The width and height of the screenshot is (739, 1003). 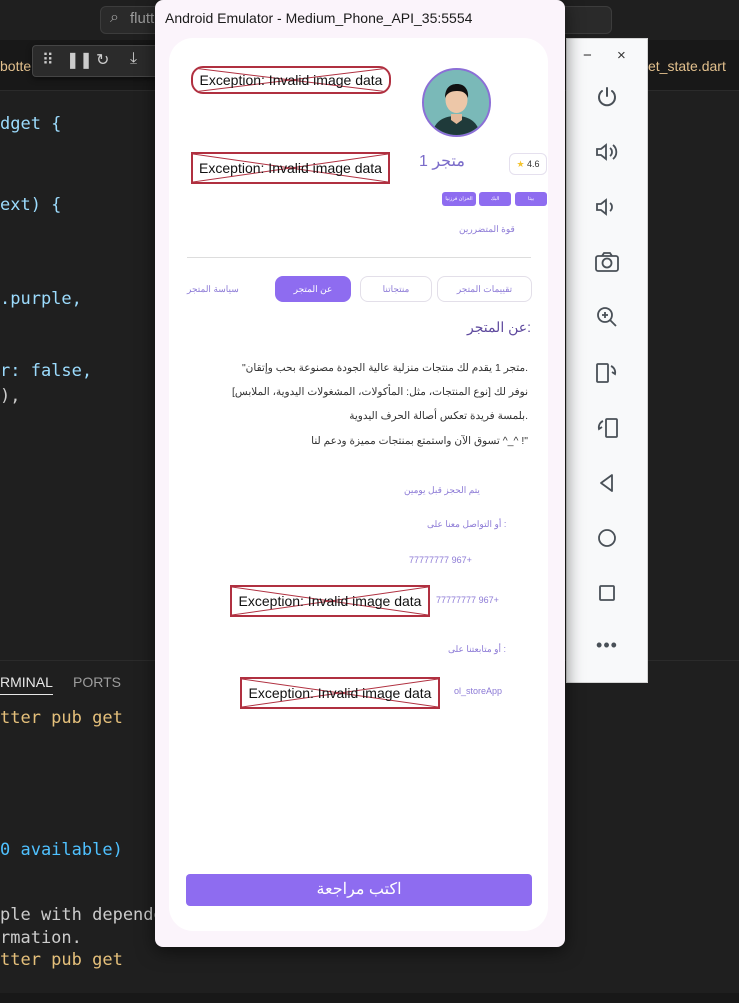 I want to click on drag-handle-icon: ⠿, so click(x=48, y=60).